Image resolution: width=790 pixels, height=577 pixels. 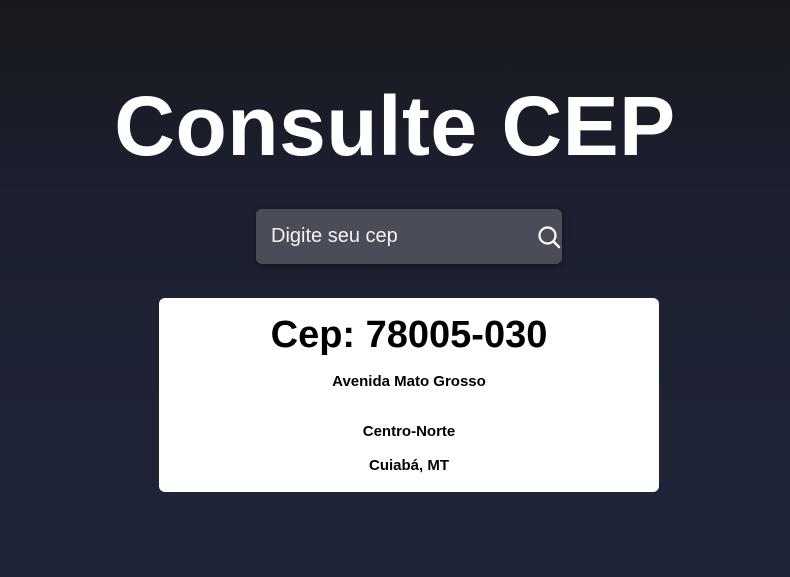 I want to click on page-title: Consulte CEP, so click(x=395, y=126).